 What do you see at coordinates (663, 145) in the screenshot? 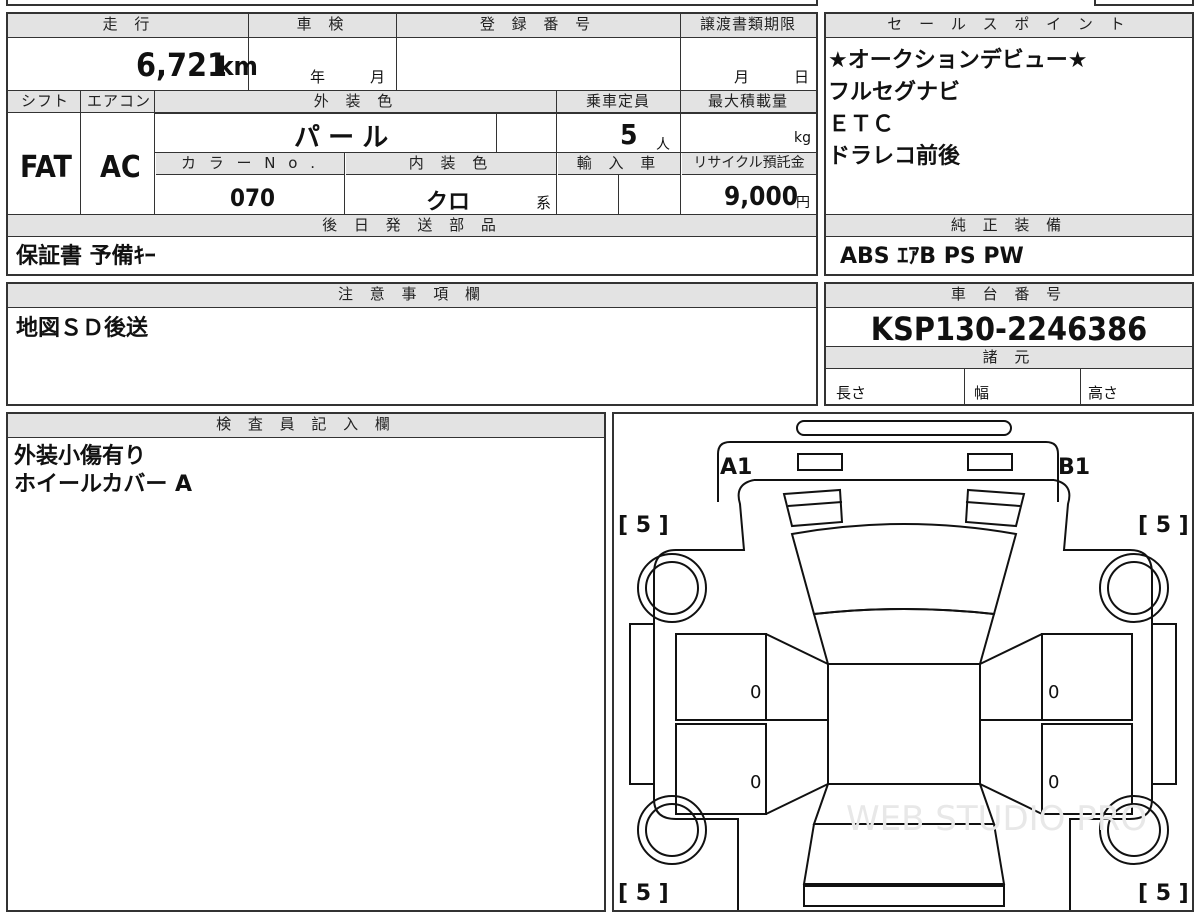
I see `capacity-unit: 人` at bounding box center [663, 145].